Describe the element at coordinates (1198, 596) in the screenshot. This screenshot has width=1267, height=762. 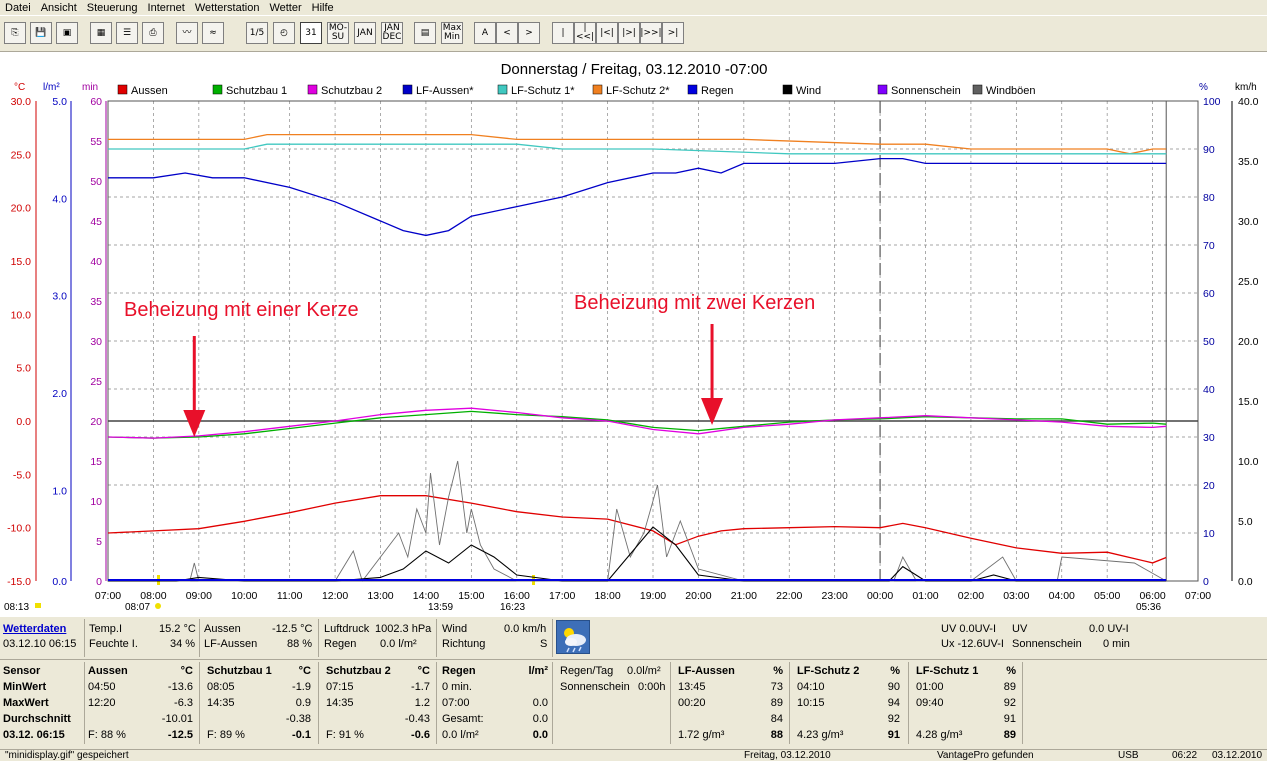
I see `x-tick: 07:00` at that location.